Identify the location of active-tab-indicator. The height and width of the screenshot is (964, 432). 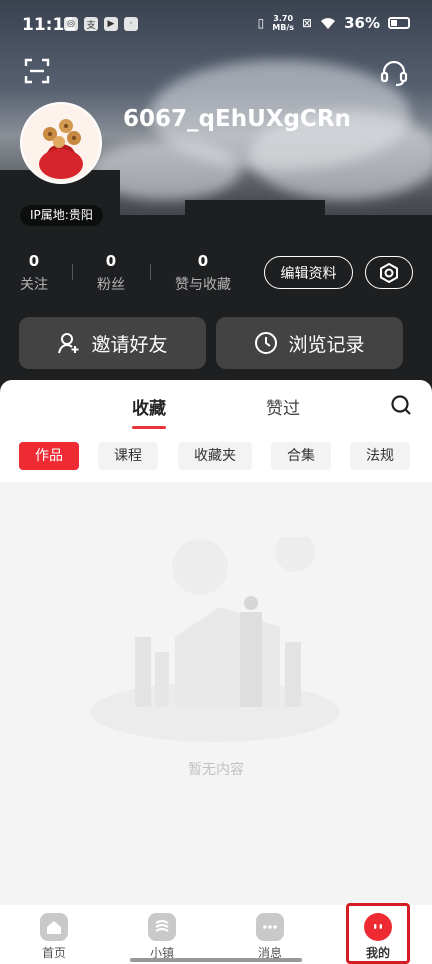
(149, 427).